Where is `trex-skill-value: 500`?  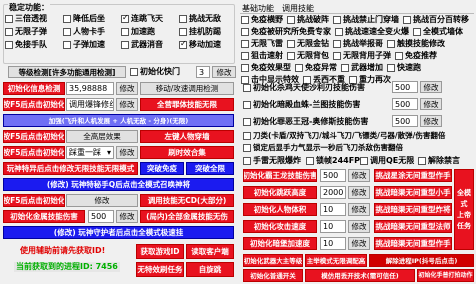
trex-skill-value: 500 is located at coordinates (333, 175).